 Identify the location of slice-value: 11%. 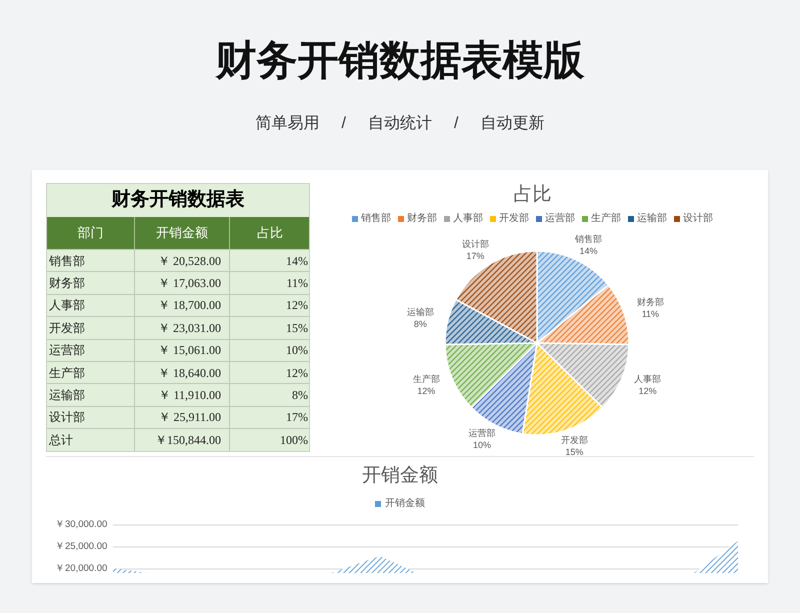
(651, 314).